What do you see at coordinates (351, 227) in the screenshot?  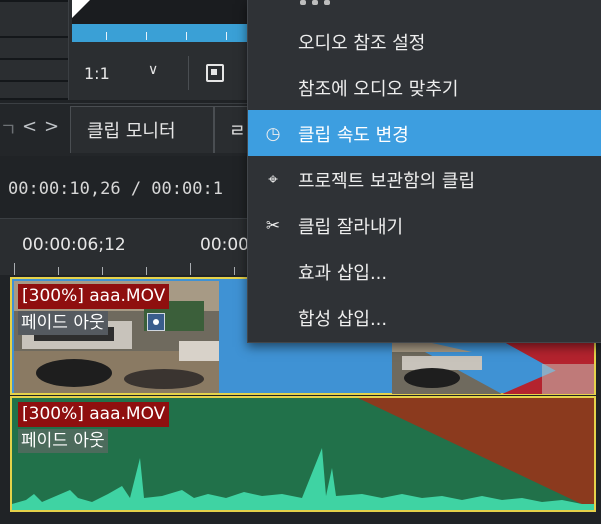 I see `menu-item-label: 클립 잘라내기` at bounding box center [351, 227].